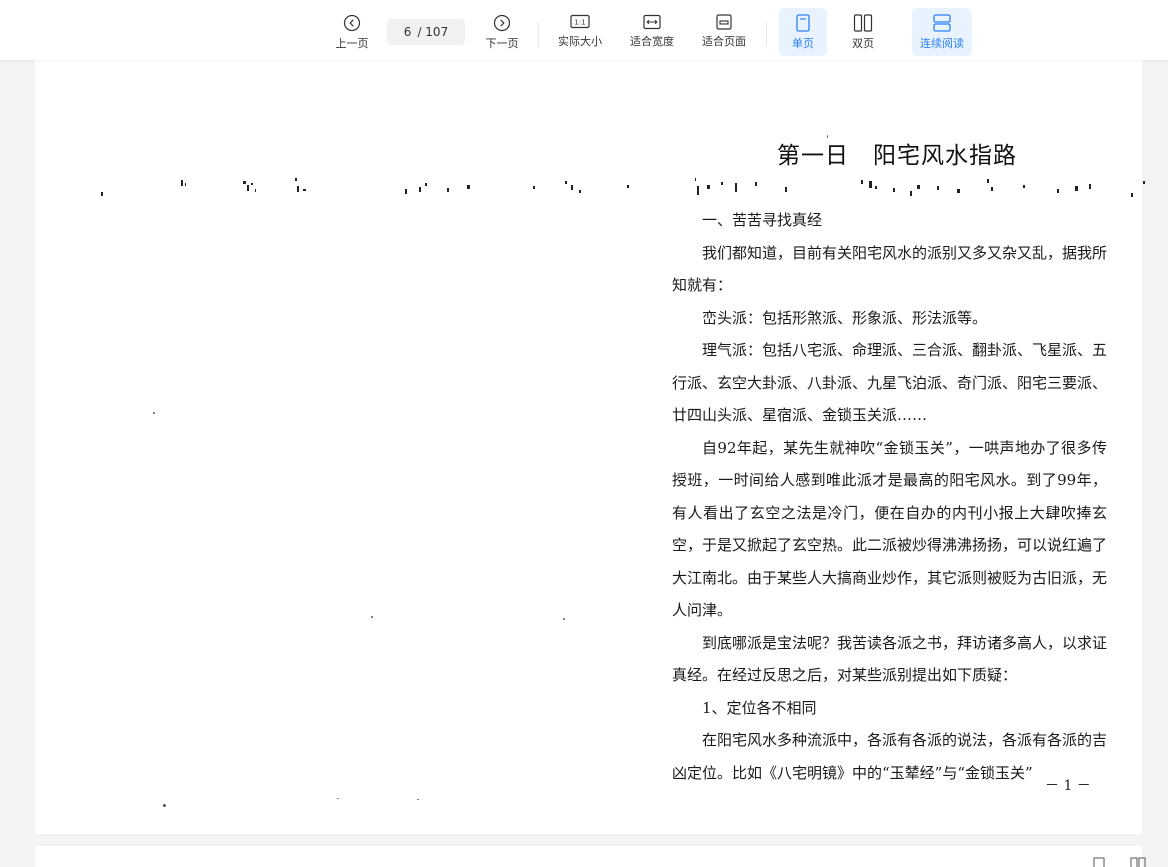 The image size is (1168, 867). I want to click on single-page-label: 单页, so click(803, 43).